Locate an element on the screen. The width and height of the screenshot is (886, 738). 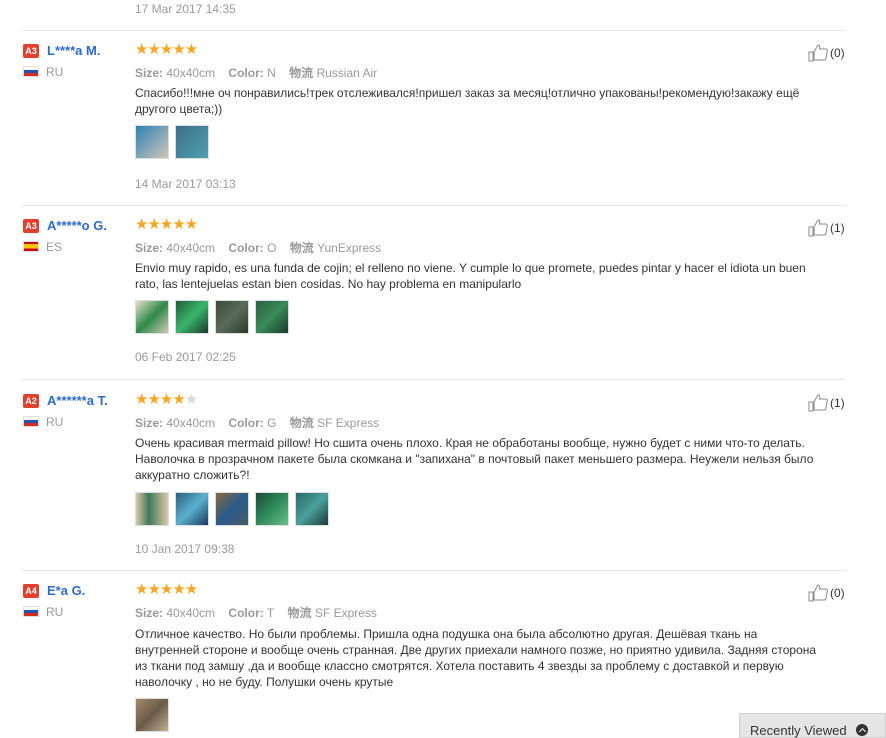
buyer-name: A*****o G. is located at coordinates (77, 225).